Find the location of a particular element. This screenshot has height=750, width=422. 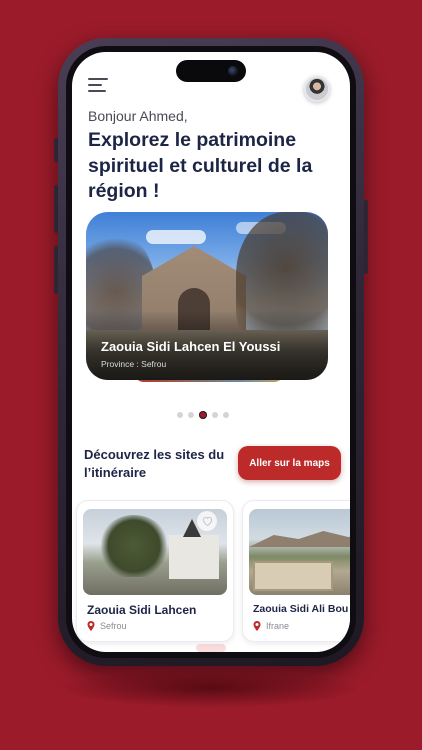

site-location: Sefrou is located at coordinates (107, 626).